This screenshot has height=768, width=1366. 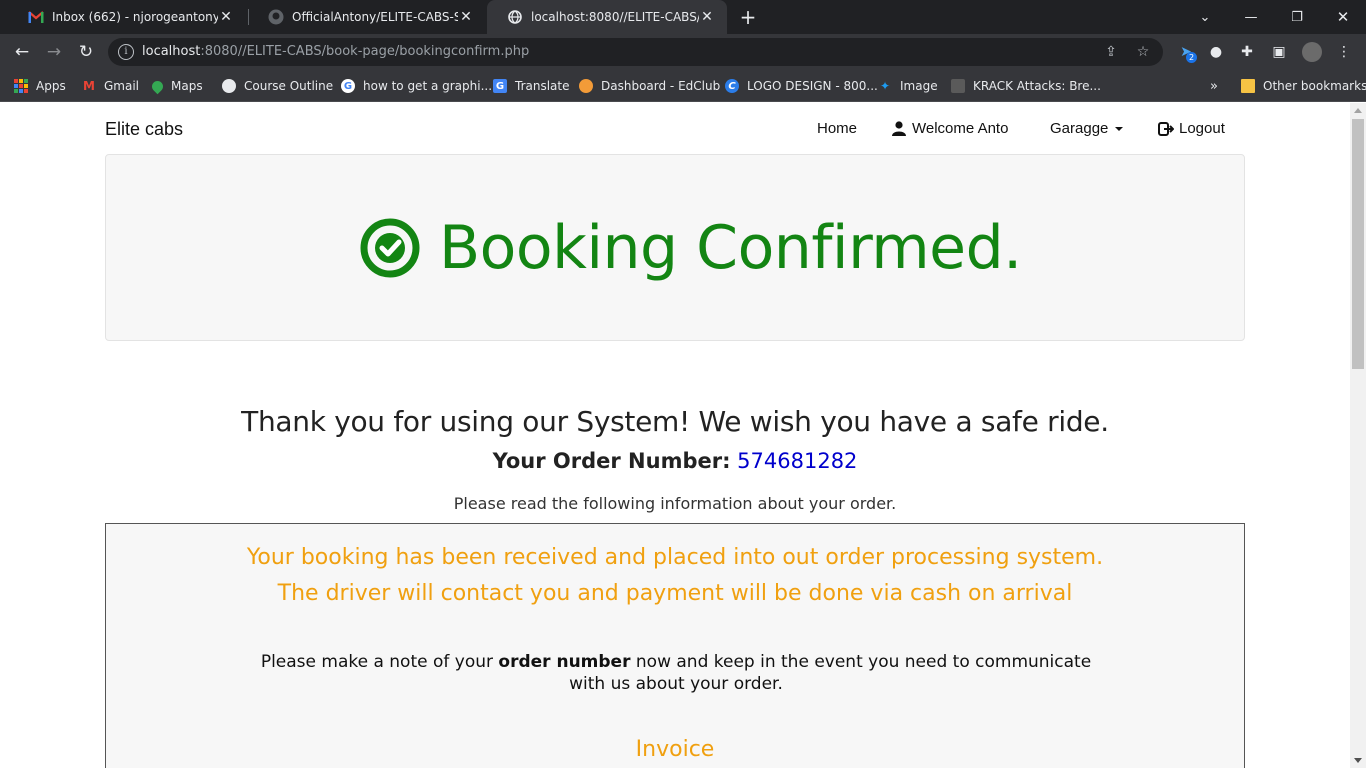 What do you see at coordinates (1358, 760) in the screenshot?
I see `scroll-down-icon` at bounding box center [1358, 760].